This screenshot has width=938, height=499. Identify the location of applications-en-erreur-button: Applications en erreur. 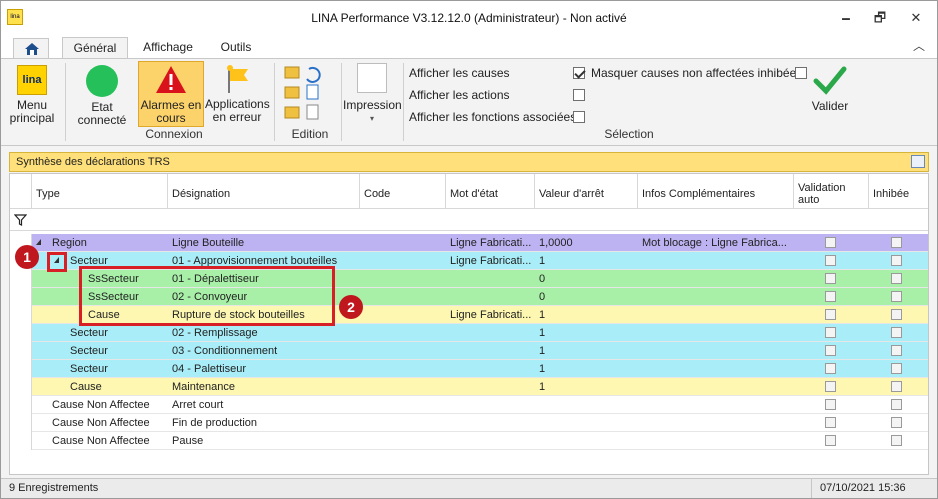
(237, 96).